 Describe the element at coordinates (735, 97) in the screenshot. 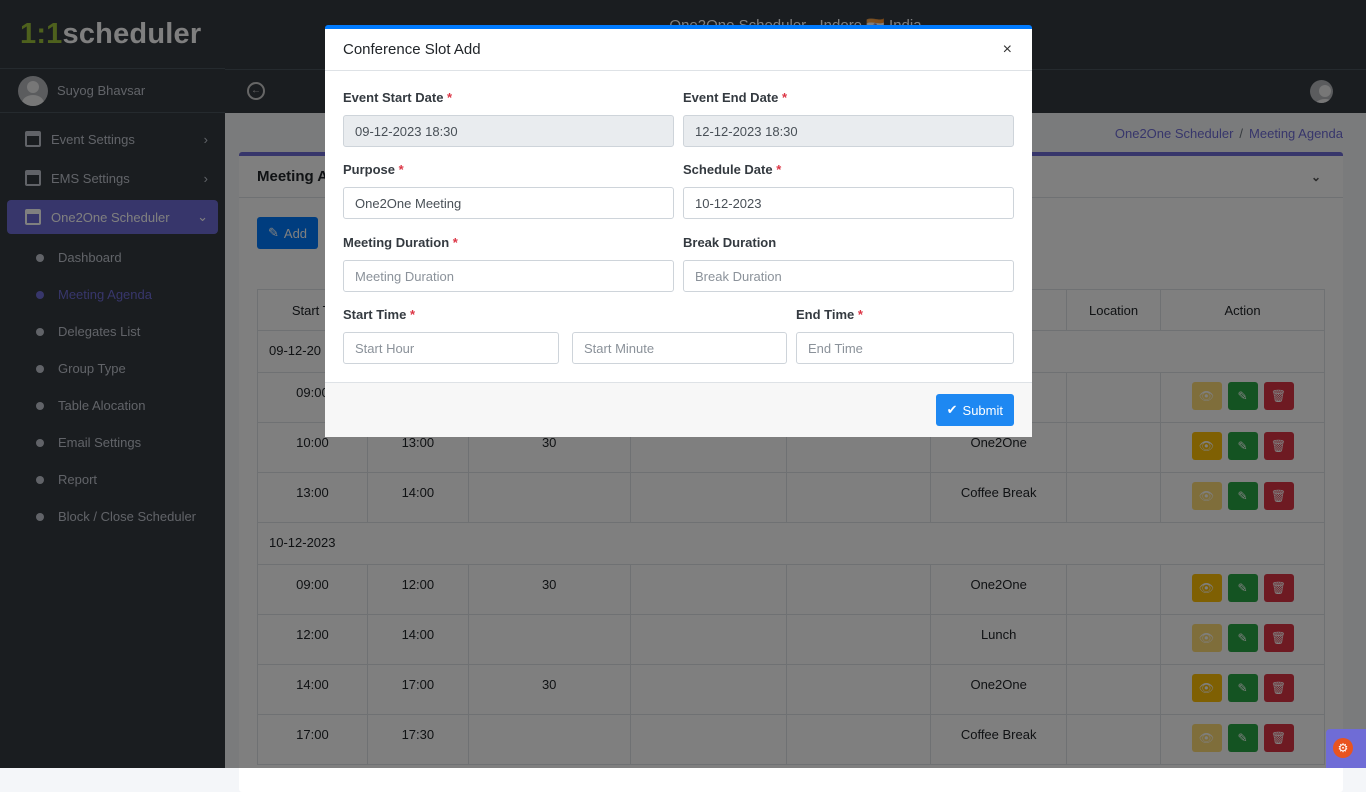

I see `event-end-date-label: Event End Date *` at that location.